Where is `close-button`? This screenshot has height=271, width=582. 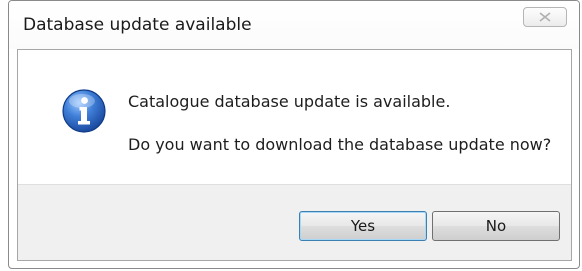 close-button is located at coordinates (545, 17).